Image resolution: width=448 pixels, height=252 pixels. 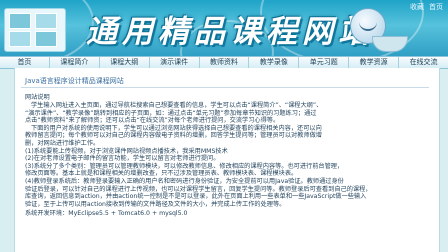 I want to click on favorite-link: 收藏, so click(x=417, y=7).